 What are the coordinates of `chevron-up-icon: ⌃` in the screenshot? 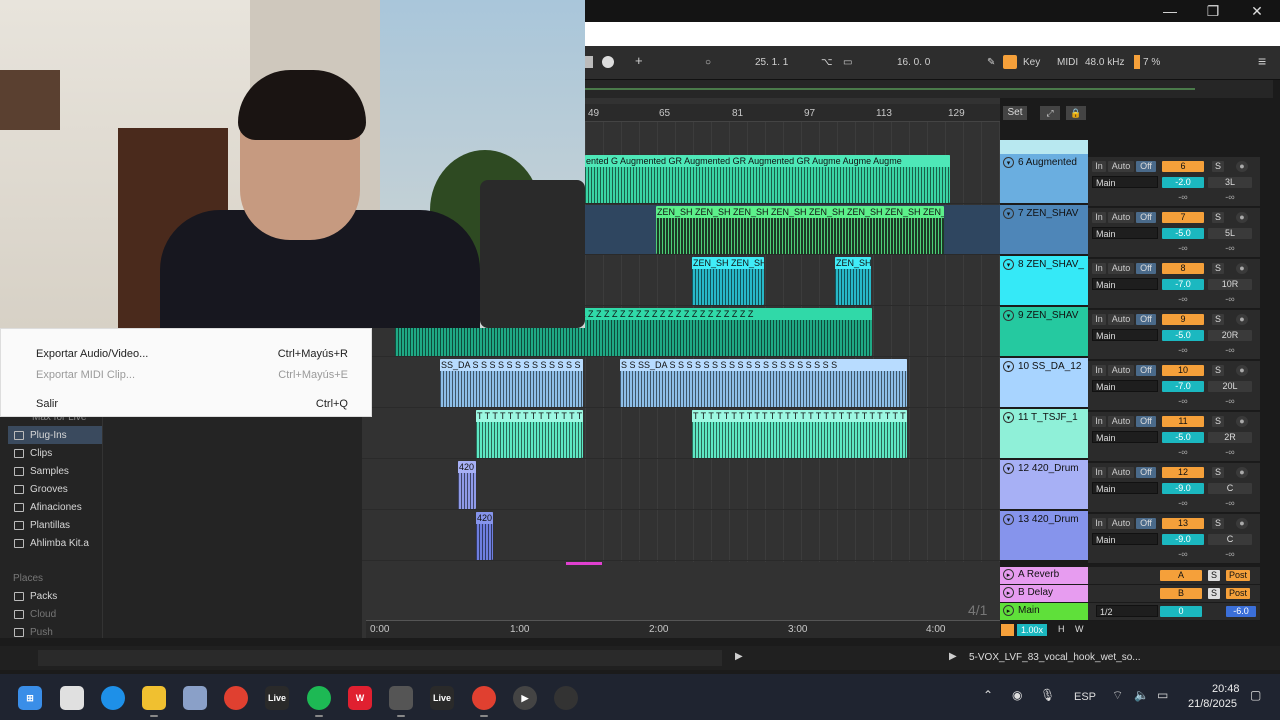 It's located at (988, 695).